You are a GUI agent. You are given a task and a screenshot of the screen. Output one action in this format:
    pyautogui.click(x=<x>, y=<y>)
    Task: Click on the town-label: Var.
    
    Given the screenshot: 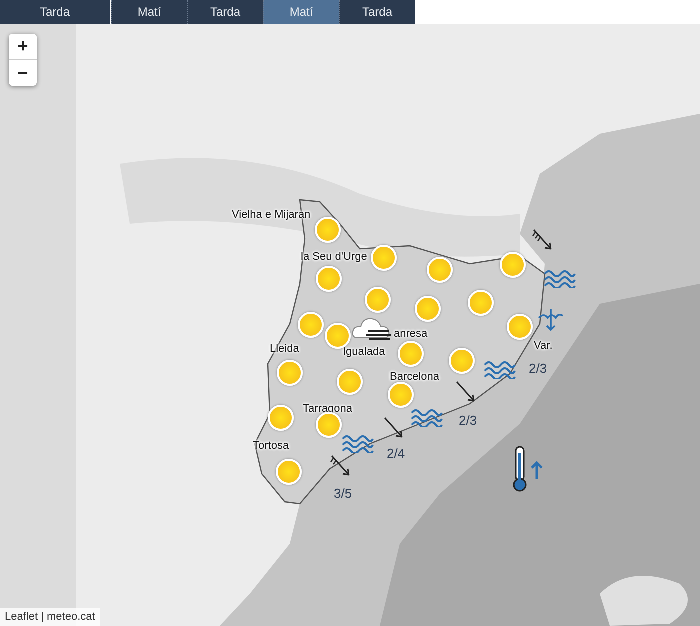 What is the action you would take?
    pyautogui.click(x=543, y=346)
    